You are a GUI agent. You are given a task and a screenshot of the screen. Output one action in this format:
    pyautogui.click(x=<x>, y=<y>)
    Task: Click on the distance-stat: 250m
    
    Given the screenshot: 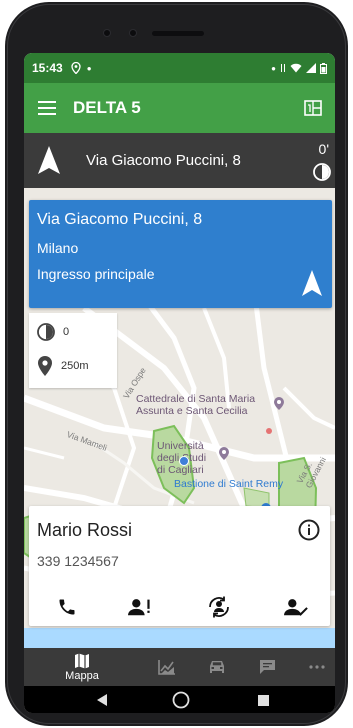 What is the action you would take?
    pyautogui.click(x=63, y=366)
    